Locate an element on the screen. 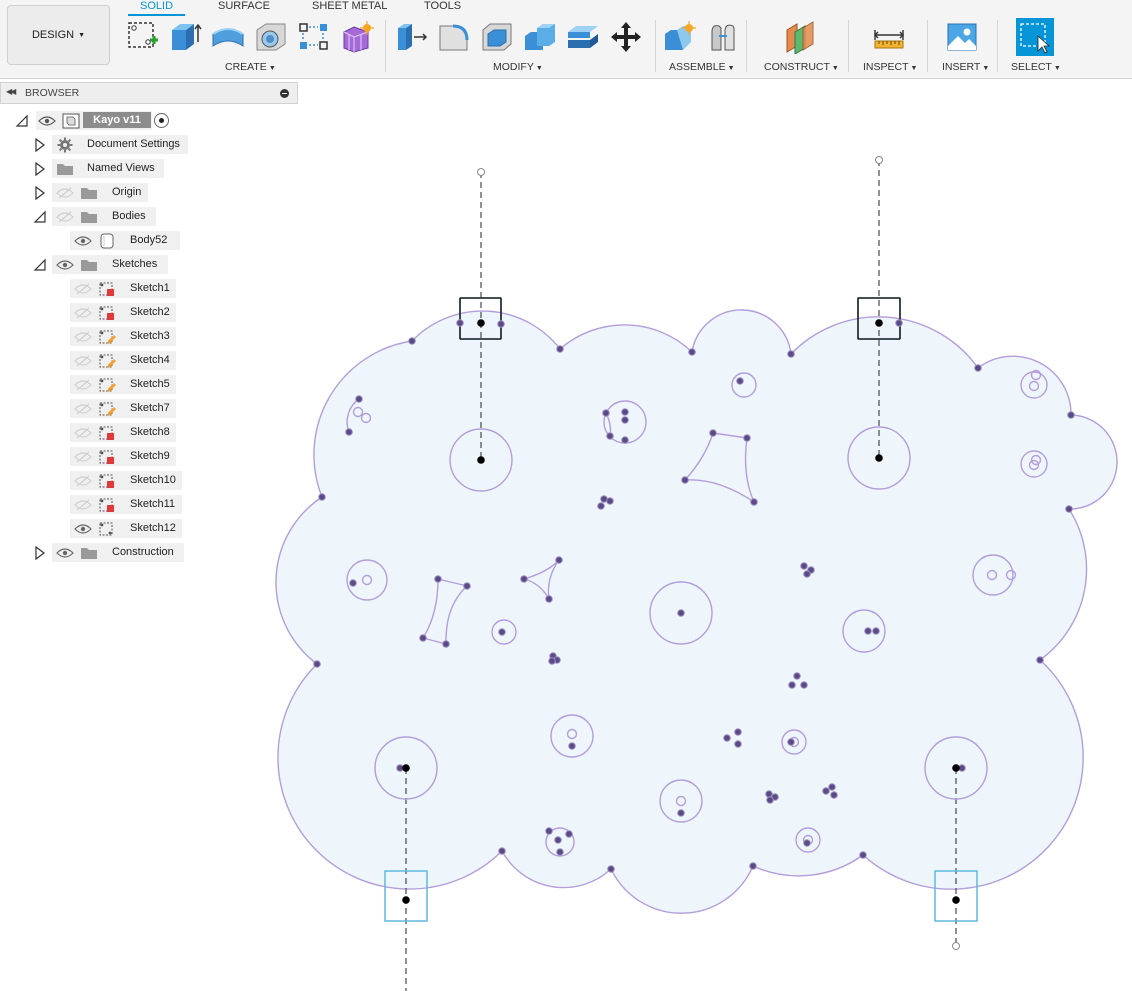  sketch-item: Sketch4 is located at coordinates (149, 361).